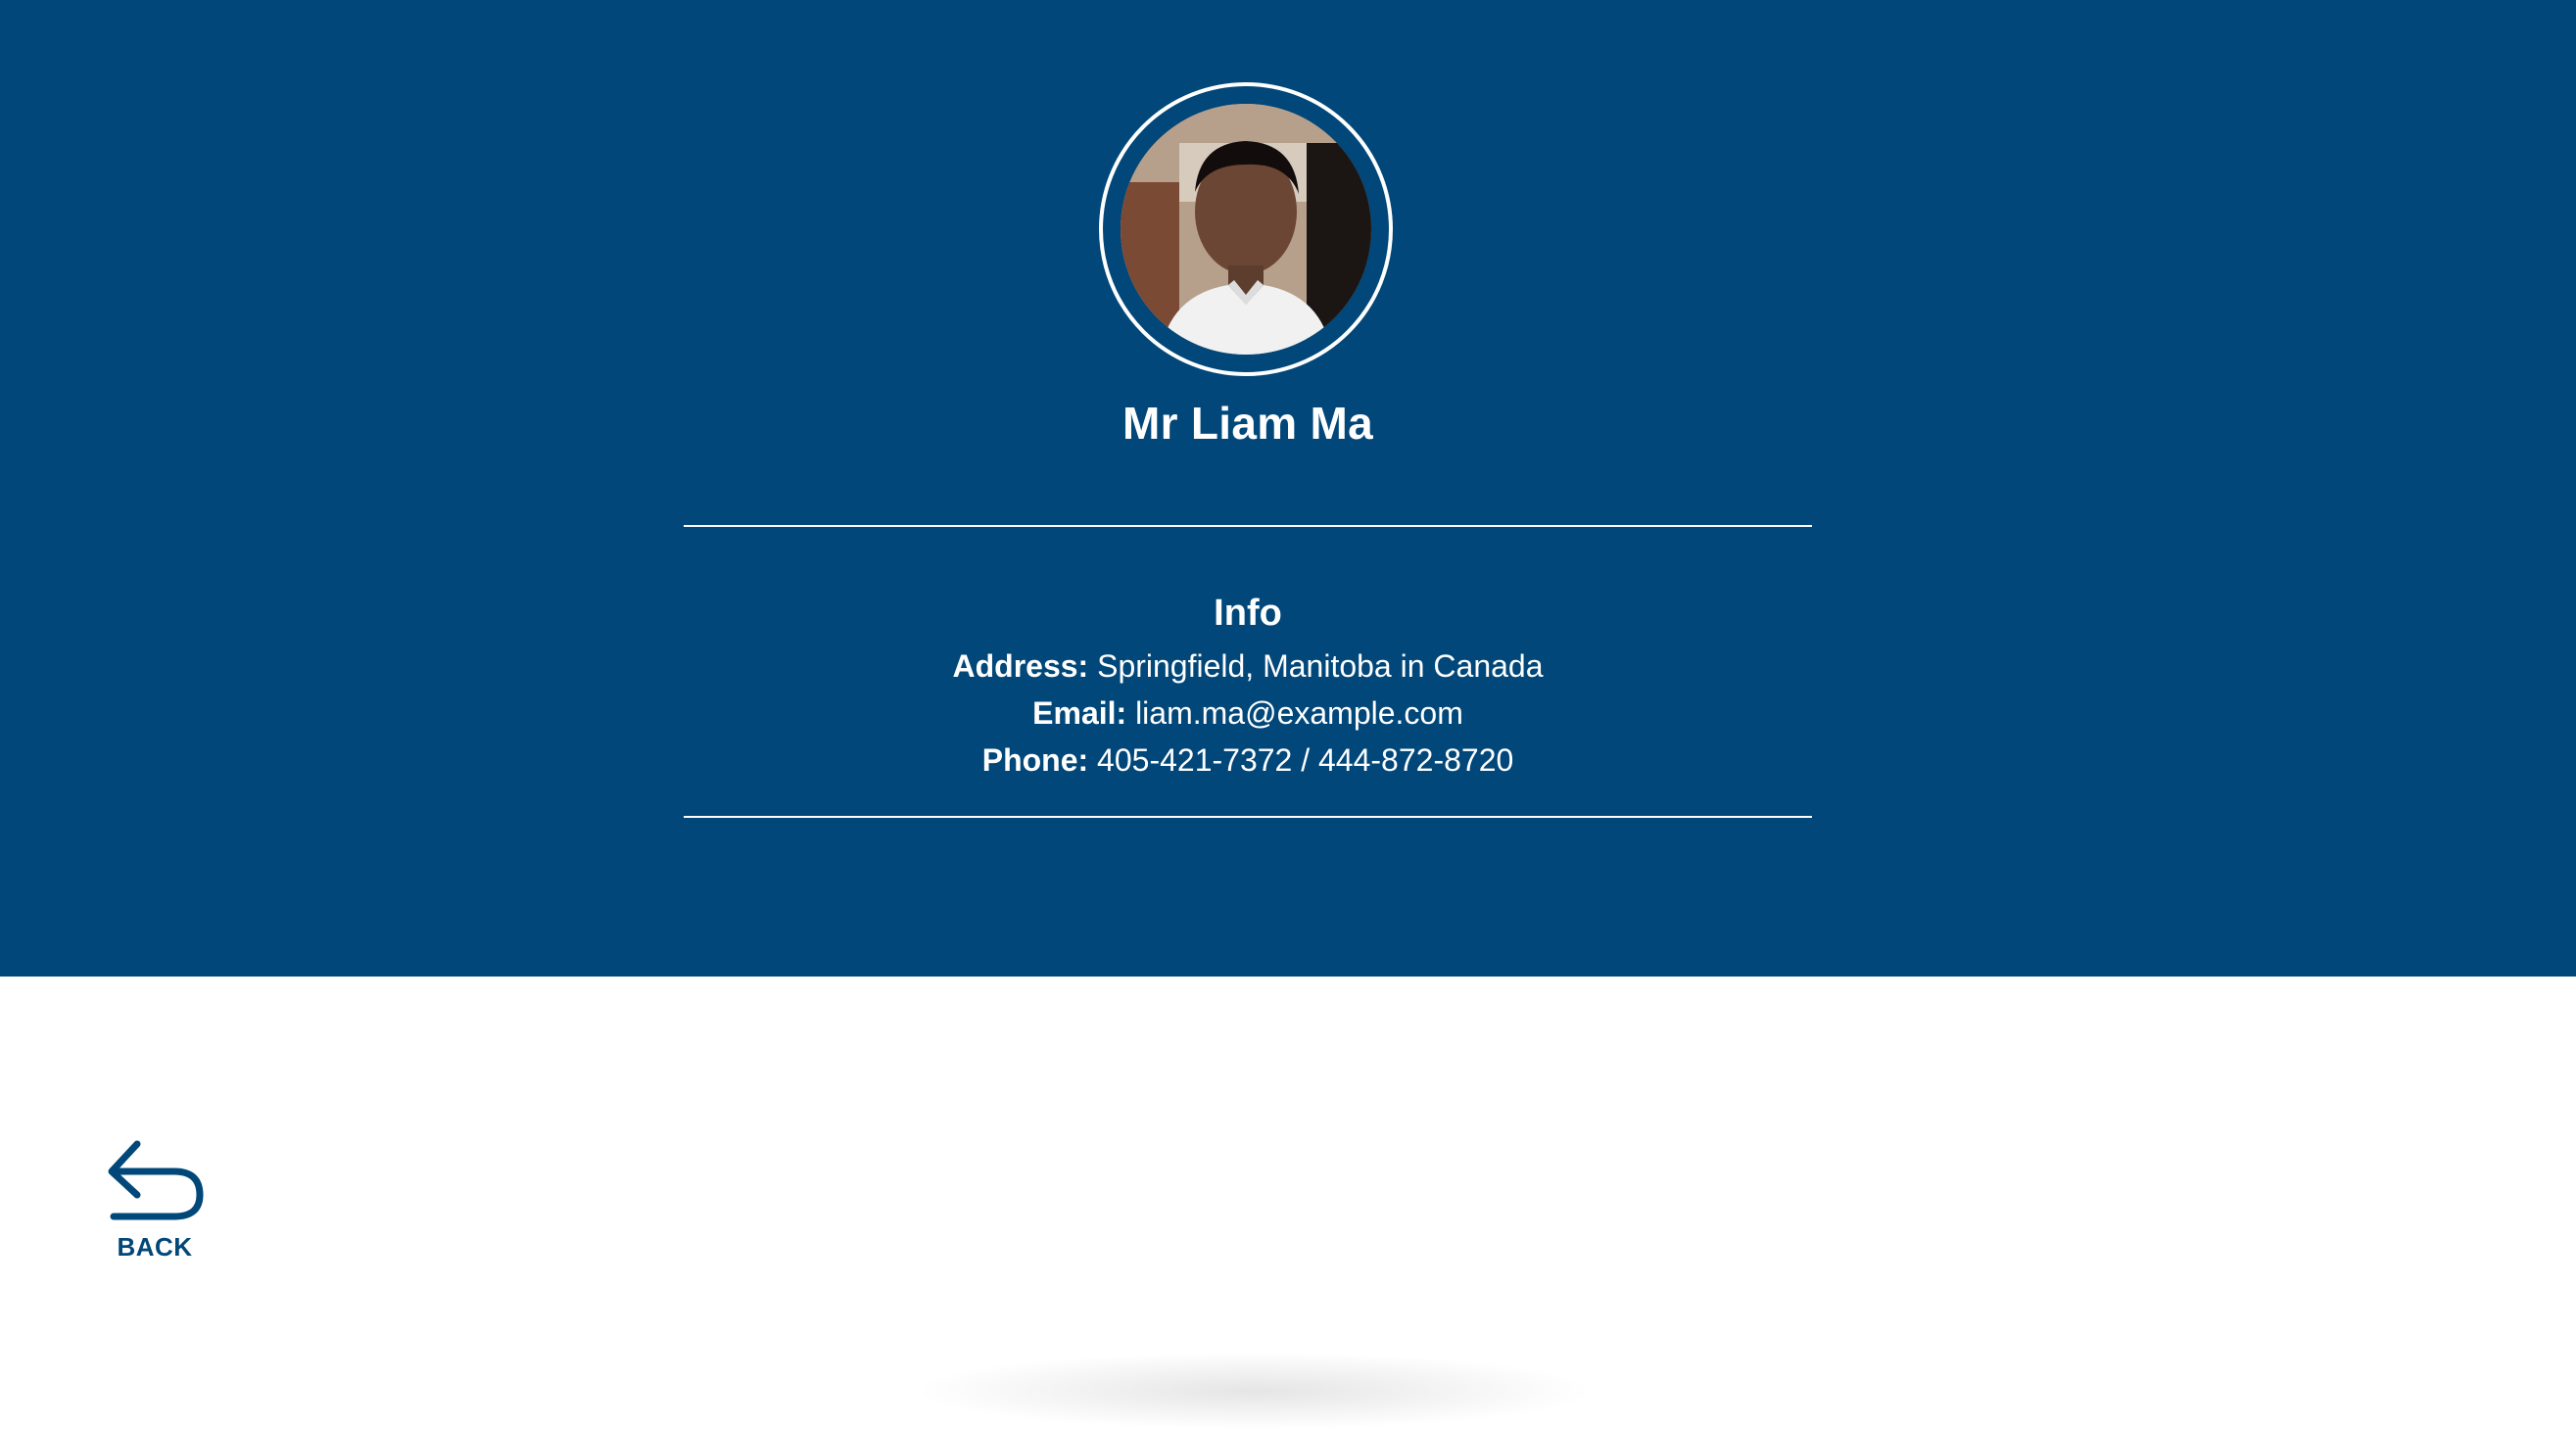  Describe the element at coordinates (1080, 713) in the screenshot. I see `email-label: Email:` at that location.